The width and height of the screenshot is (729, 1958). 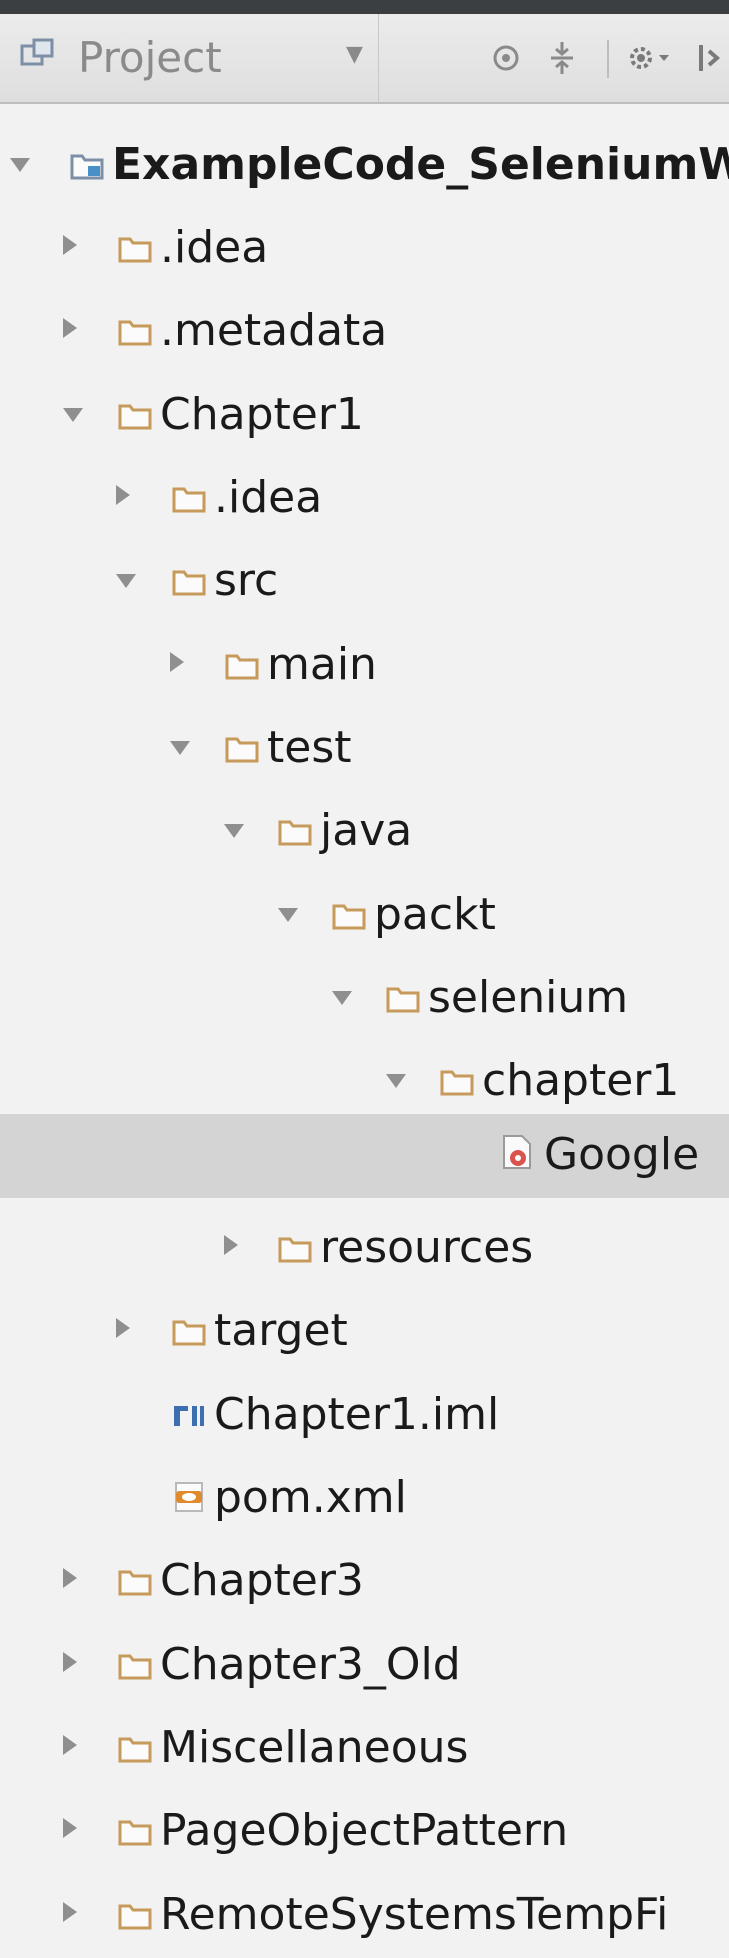 I want to click on chevron-down-icon: ▼, so click(x=354, y=54).